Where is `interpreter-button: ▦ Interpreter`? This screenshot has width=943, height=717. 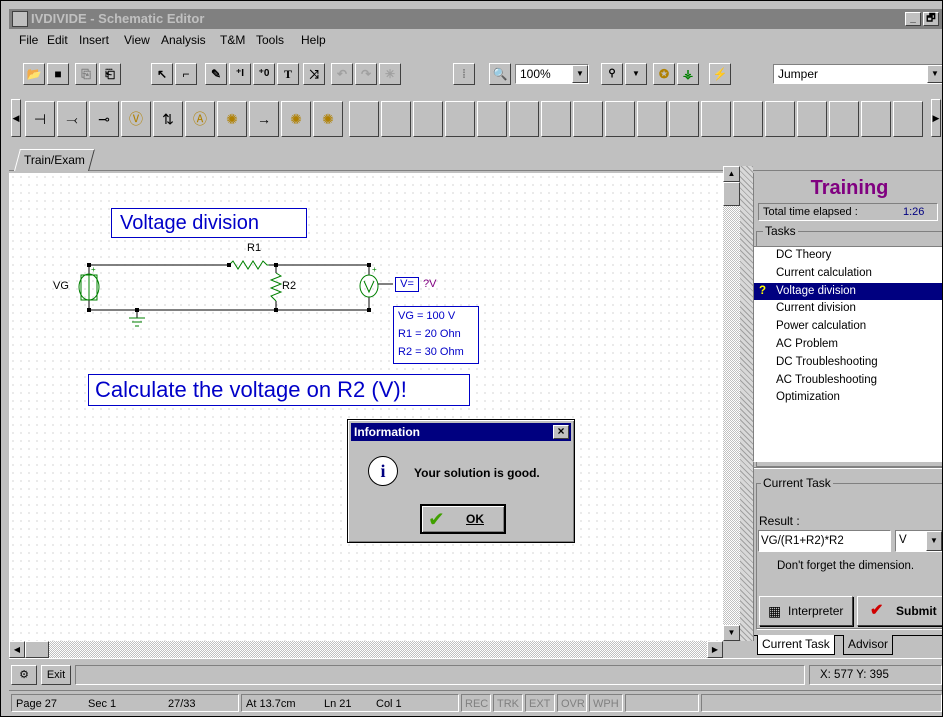 interpreter-button: ▦ Interpreter is located at coordinates (806, 611).